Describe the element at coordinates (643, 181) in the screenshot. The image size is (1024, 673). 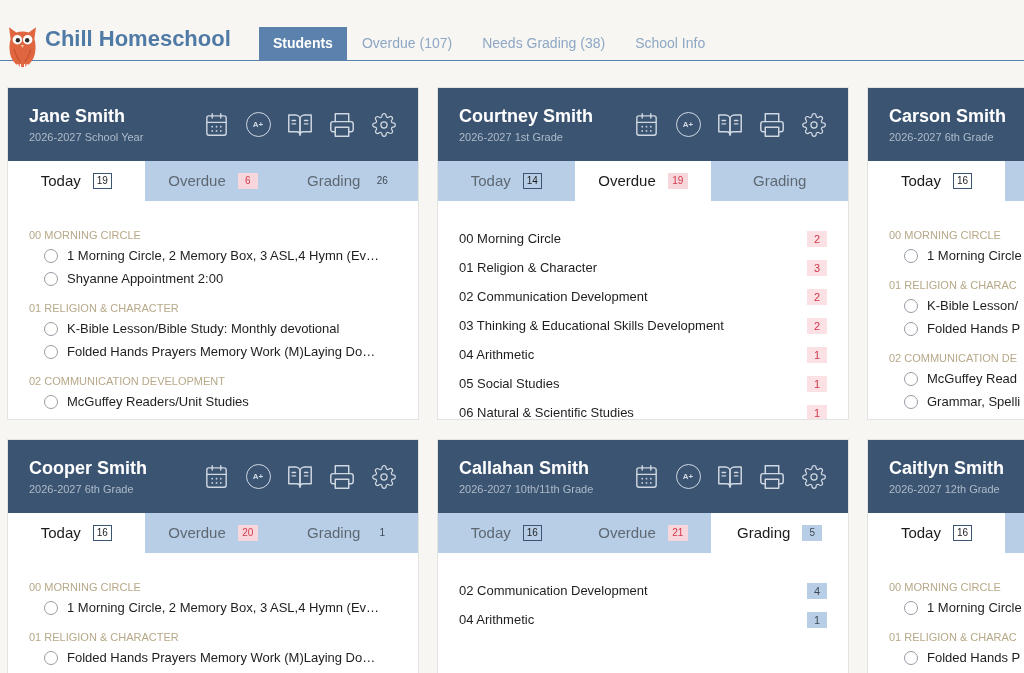
I see `tab: Overdue 19` at that location.